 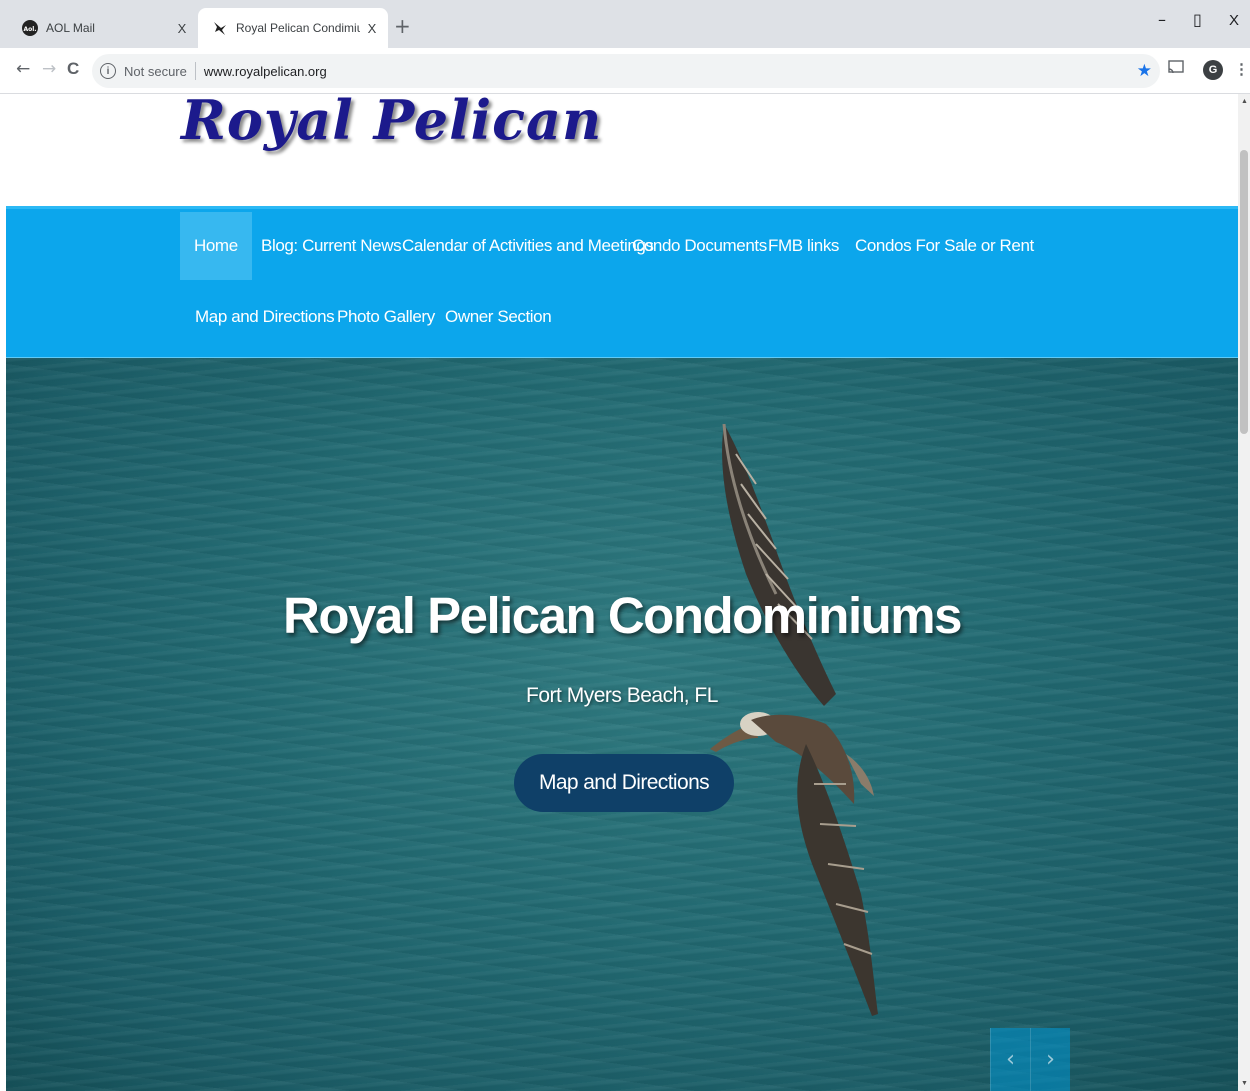 What do you see at coordinates (803, 246) in the screenshot?
I see `nav-item-fmb-links: FMB links` at bounding box center [803, 246].